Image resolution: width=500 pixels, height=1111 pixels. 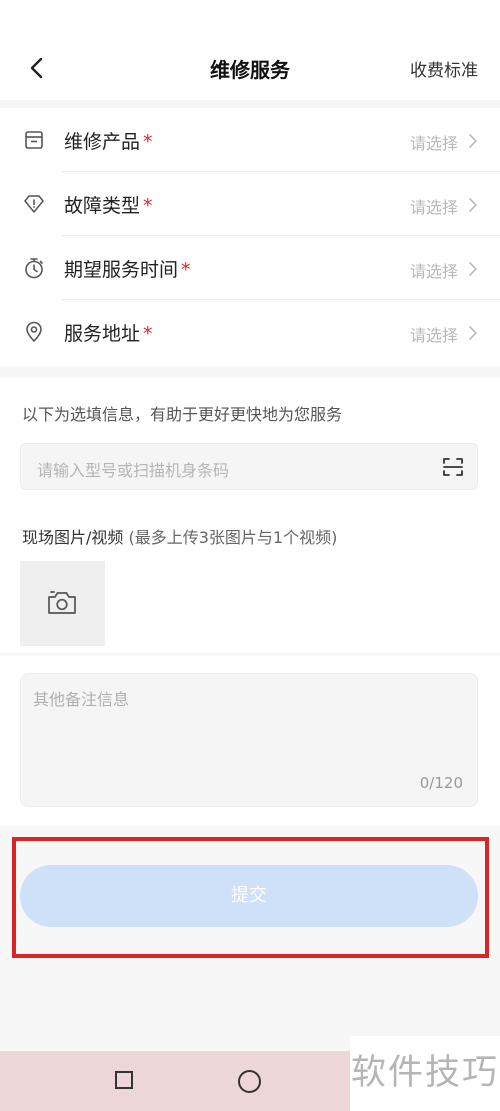 What do you see at coordinates (81, 699) in the screenshot?
I see `notes-placeholder: 其他备注信息` at bounding box center [81, 699].